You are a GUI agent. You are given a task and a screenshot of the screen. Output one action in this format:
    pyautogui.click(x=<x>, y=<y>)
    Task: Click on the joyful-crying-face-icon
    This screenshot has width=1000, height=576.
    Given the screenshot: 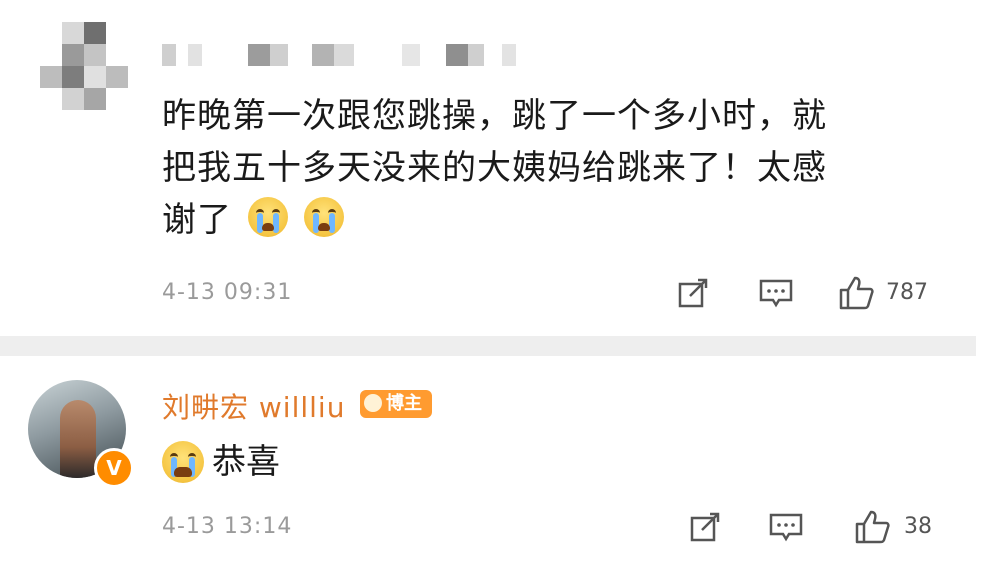 What is the action you would take?
    pyautogui.click(x=183, y=462)
    